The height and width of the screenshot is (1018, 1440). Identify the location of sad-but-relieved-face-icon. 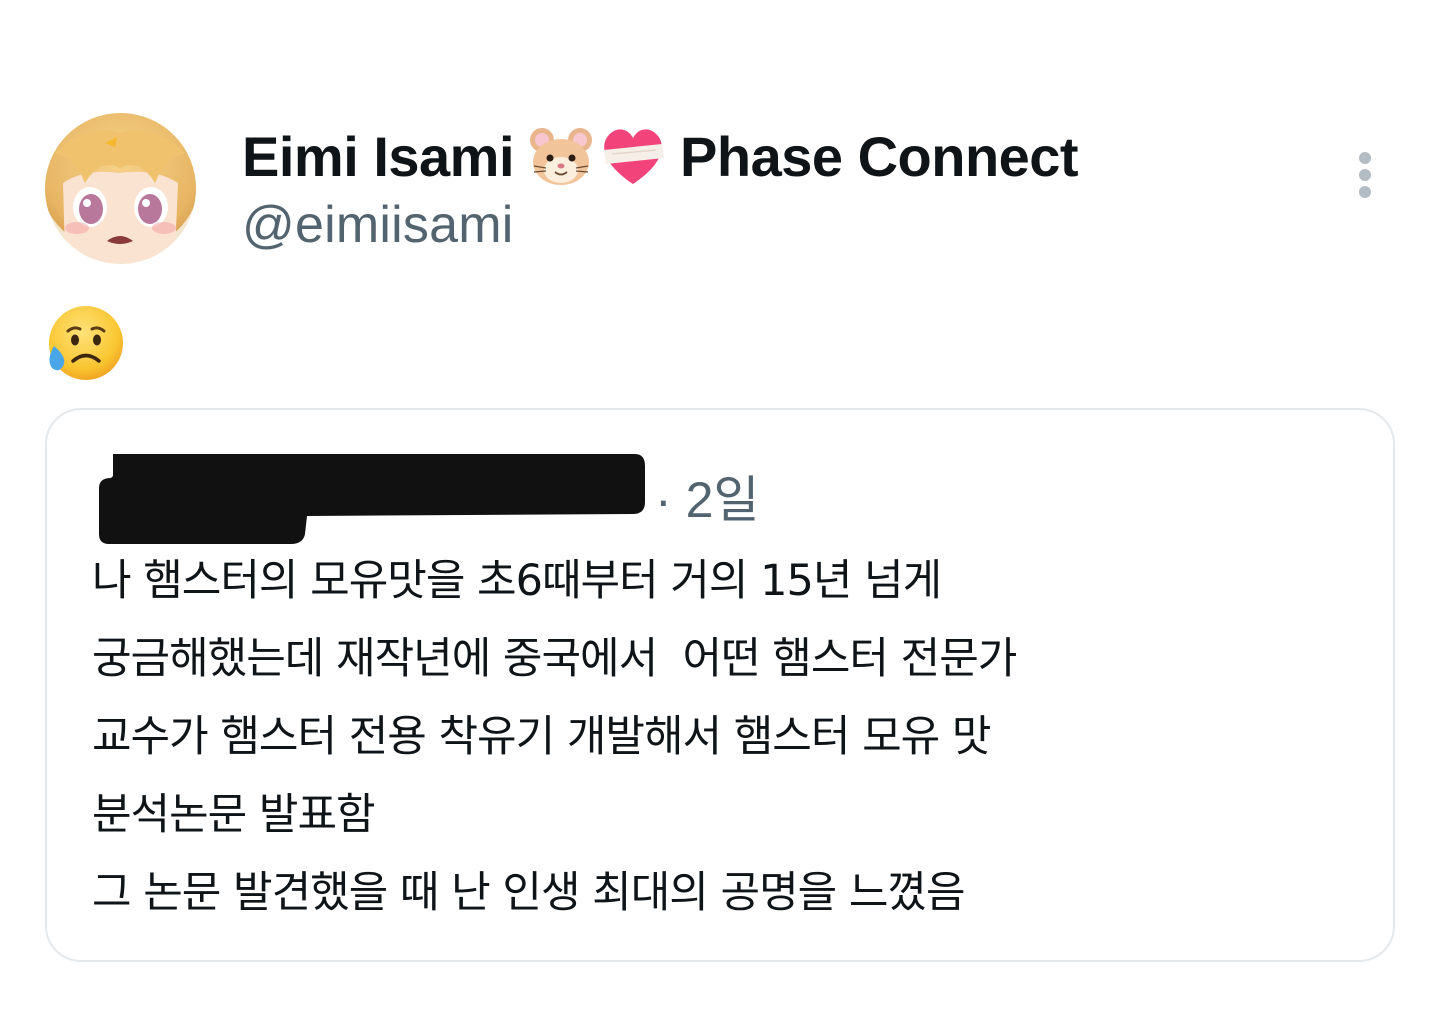
(85, 344).